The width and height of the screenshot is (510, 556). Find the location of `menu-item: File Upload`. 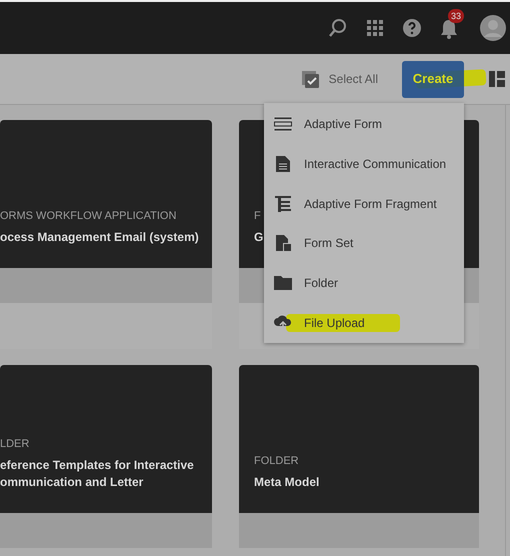

menu-item: File Upload is located at coordinates (364, 323).